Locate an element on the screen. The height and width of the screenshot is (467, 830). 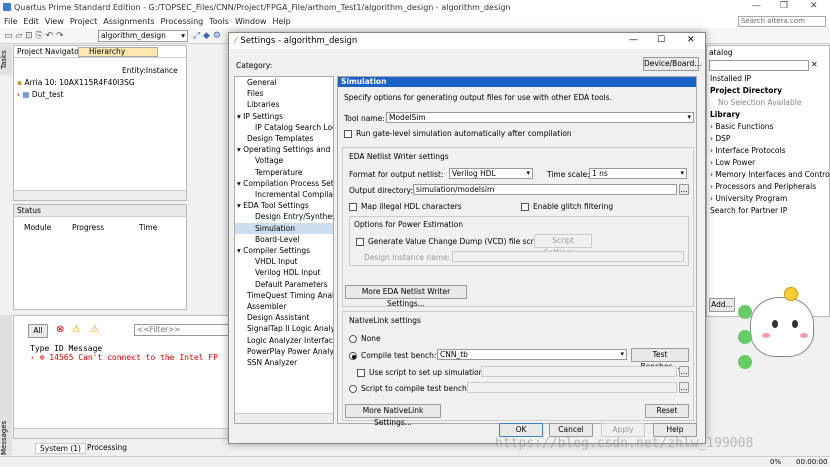
error-message-row: › ⊗ 14565 Can't connect to the Intel FP is located at coordinates (124, 357).